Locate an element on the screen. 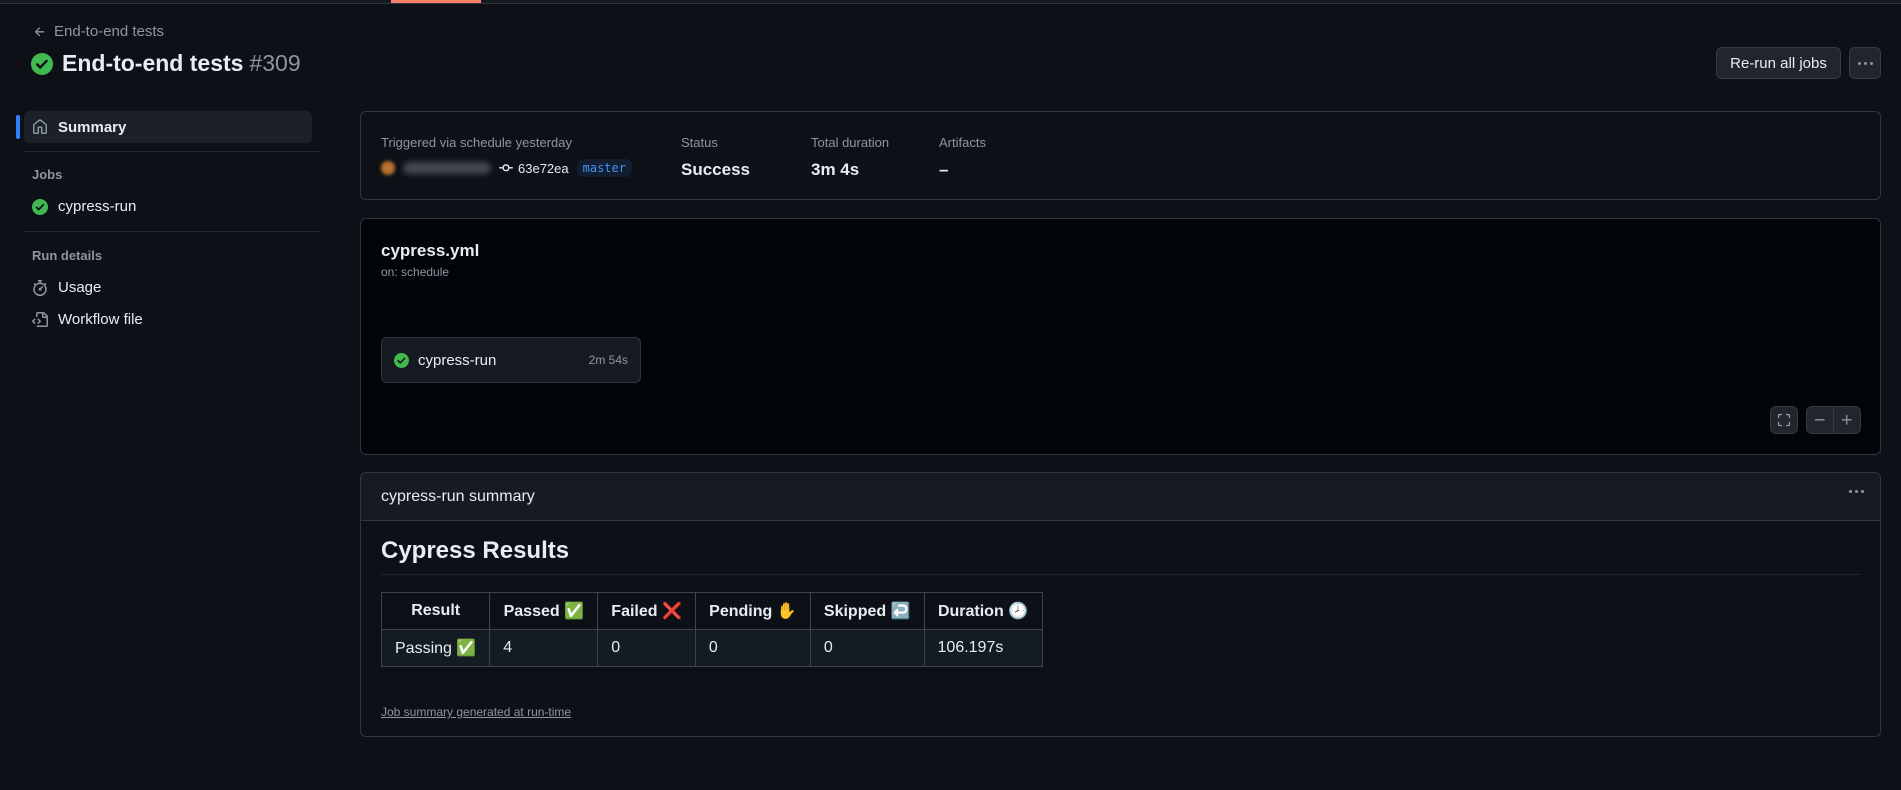 The width and height of the screenshot is (1901, 790). run-details-heading: Run details is located at coordinates (67, 255).